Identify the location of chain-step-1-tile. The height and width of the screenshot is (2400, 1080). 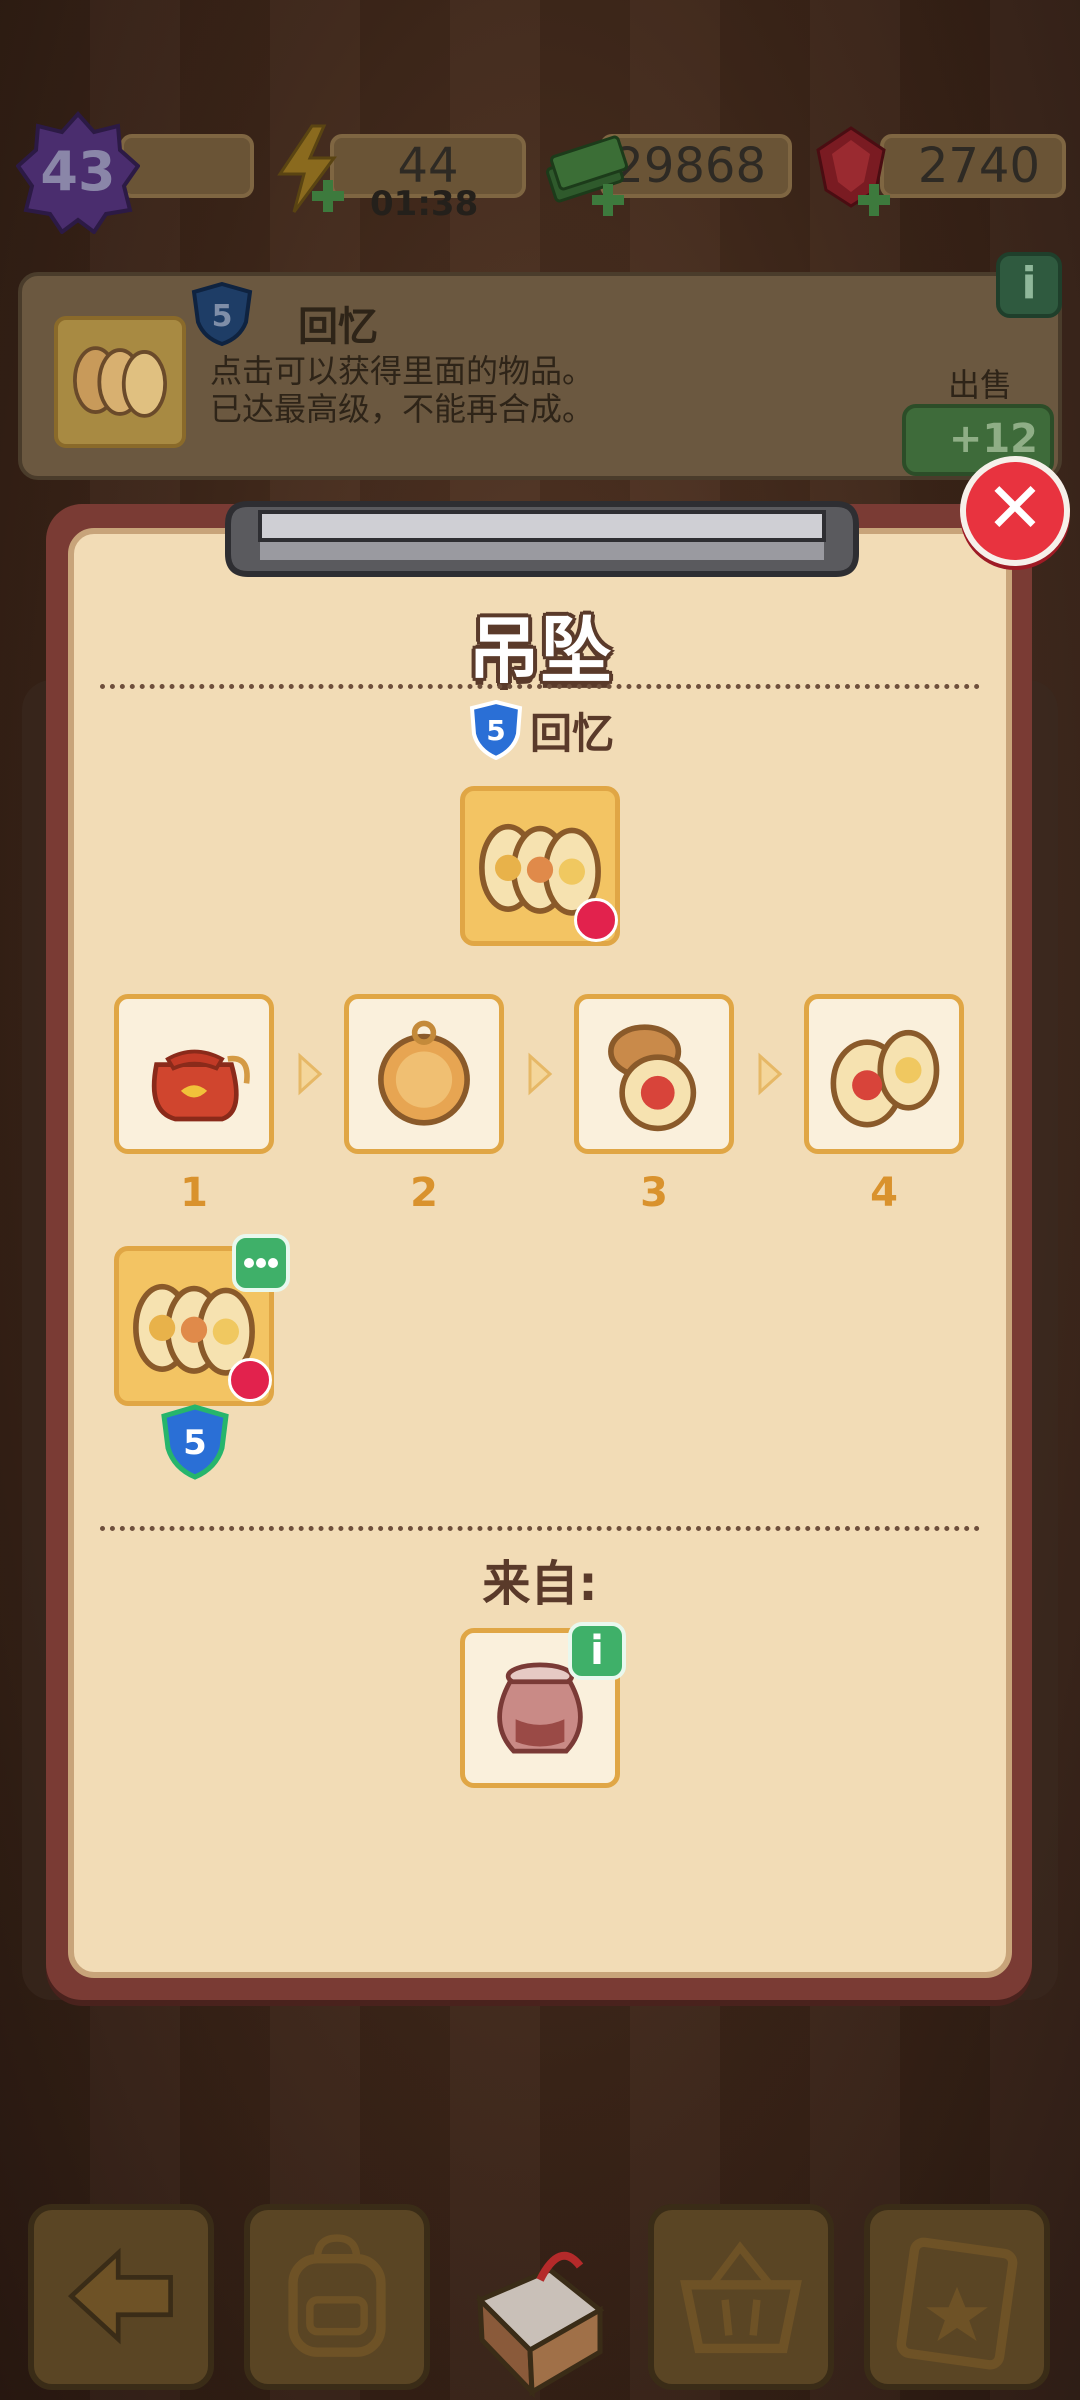
(194, 1074).